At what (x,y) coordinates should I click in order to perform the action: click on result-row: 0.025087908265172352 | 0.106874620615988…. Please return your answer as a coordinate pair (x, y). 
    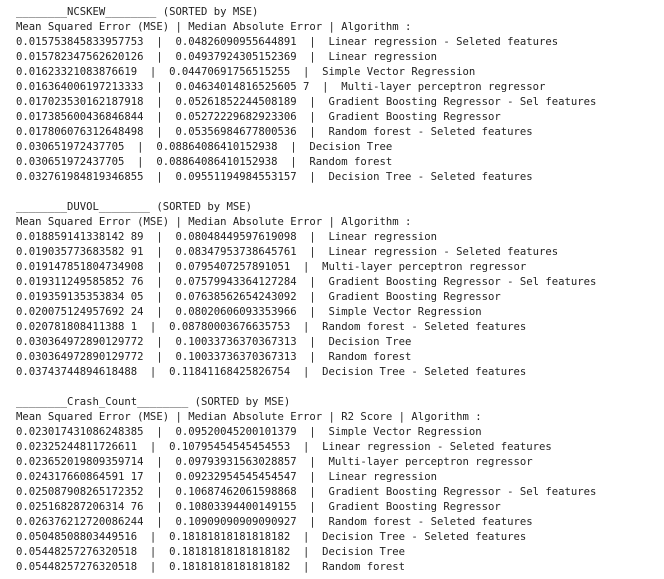
    Looking at the image, I should click on (306, 492).